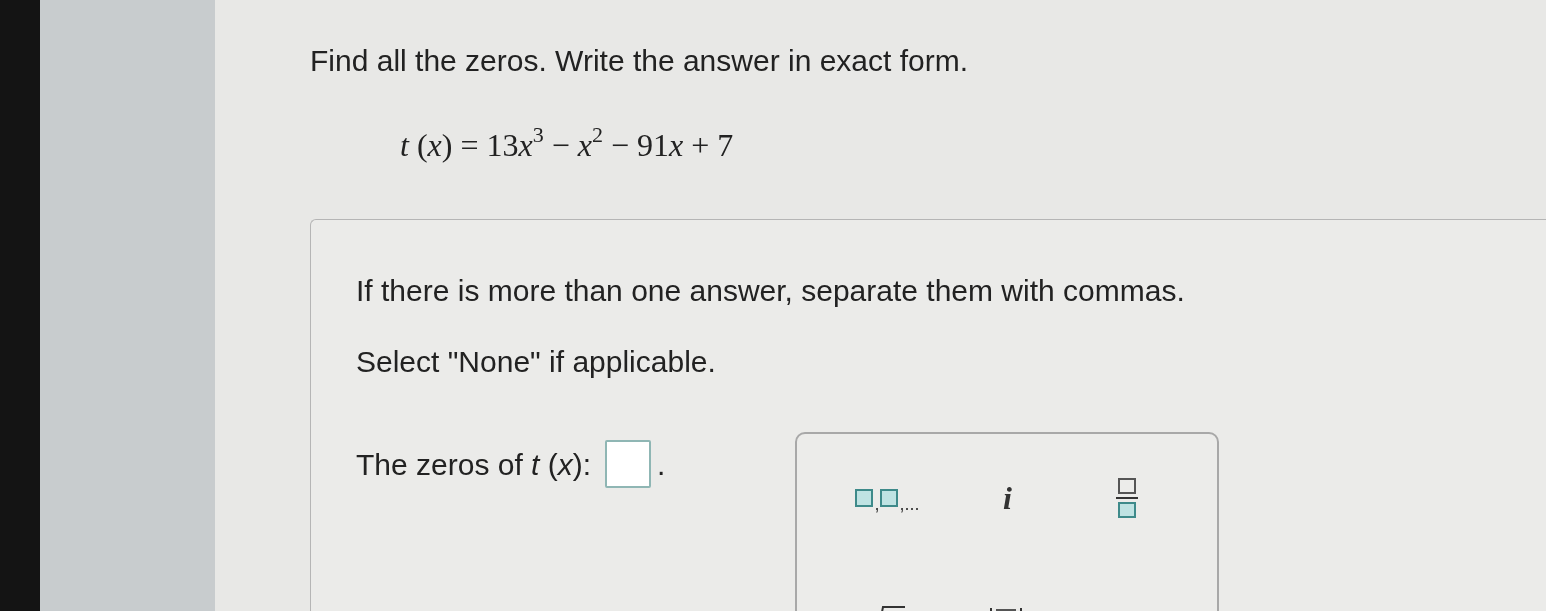 This screenshot has width=1546, height=611. I want to click on answer-field, so click(628, 464).